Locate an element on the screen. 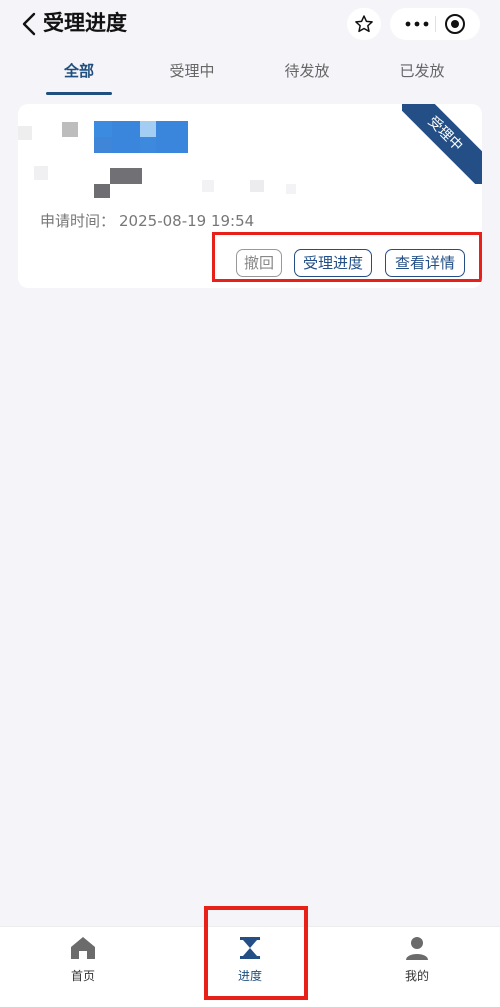  tab-all: 全部 is located at coordinates (79, 70).